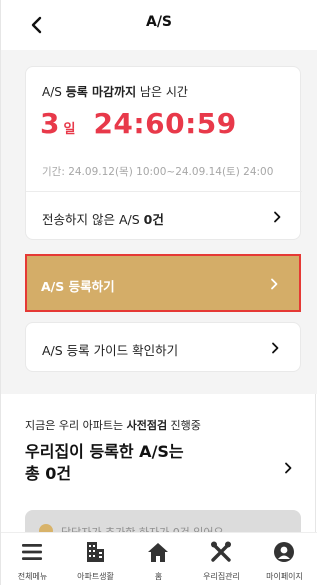 This screenshot has height=585, width=320. I want to click on countdown-clock: 24:60:59, so click(165, 123).